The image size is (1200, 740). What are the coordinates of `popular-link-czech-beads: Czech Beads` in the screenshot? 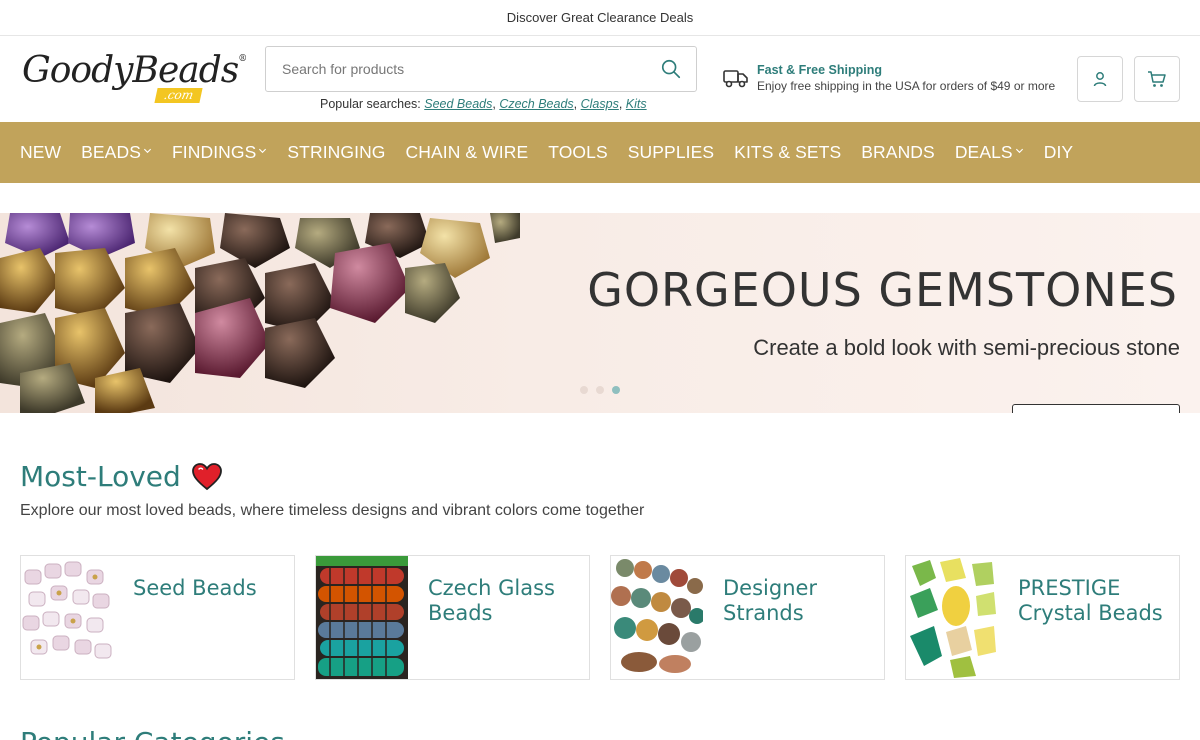 It's located at (536, 104).